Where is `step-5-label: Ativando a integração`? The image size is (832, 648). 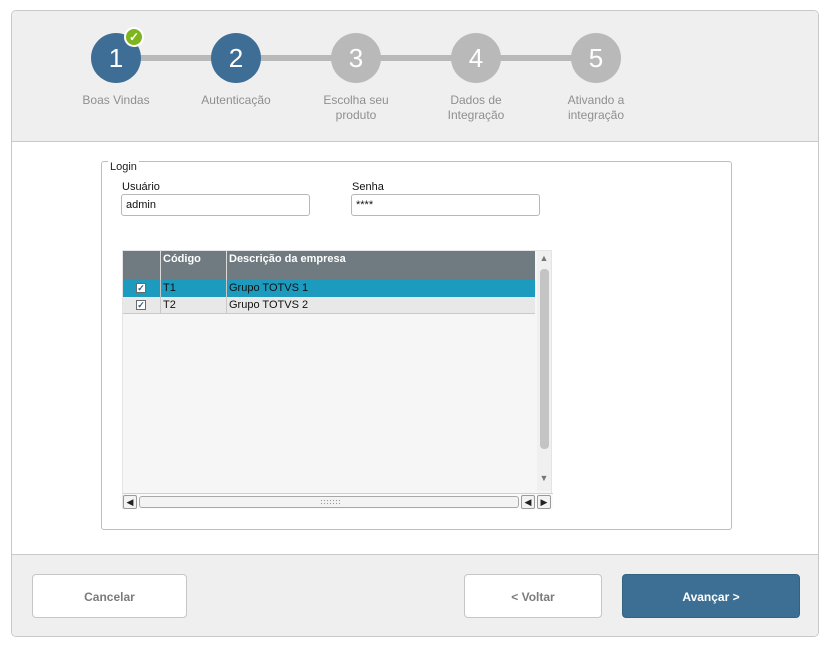
step-5-label: Ativando a integração is located at coordinates (596, 107).